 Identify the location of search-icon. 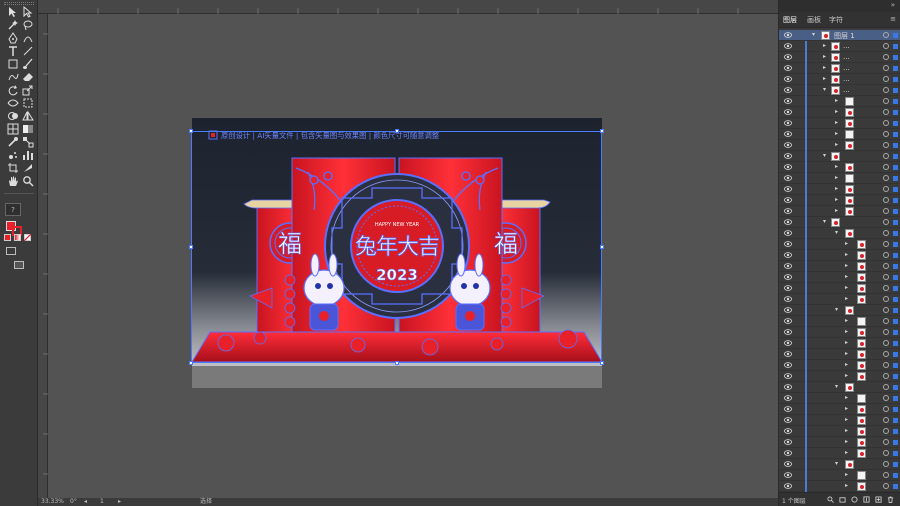
(830, 499).